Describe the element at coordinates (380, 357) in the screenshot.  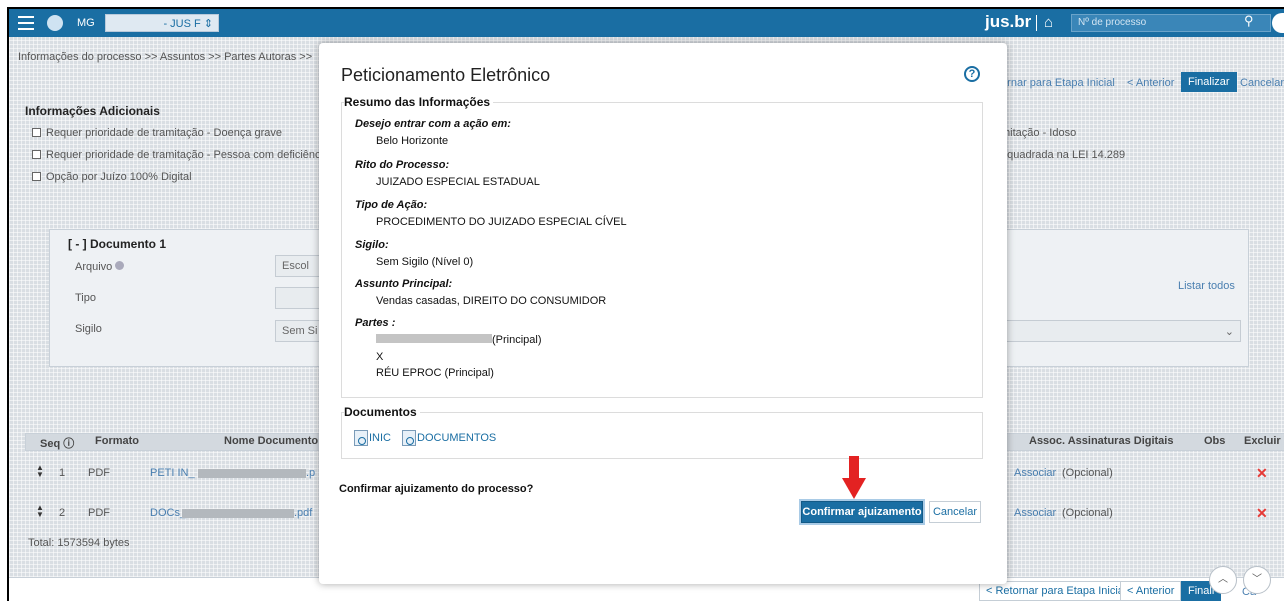
I see `versus-label: X` at that location.